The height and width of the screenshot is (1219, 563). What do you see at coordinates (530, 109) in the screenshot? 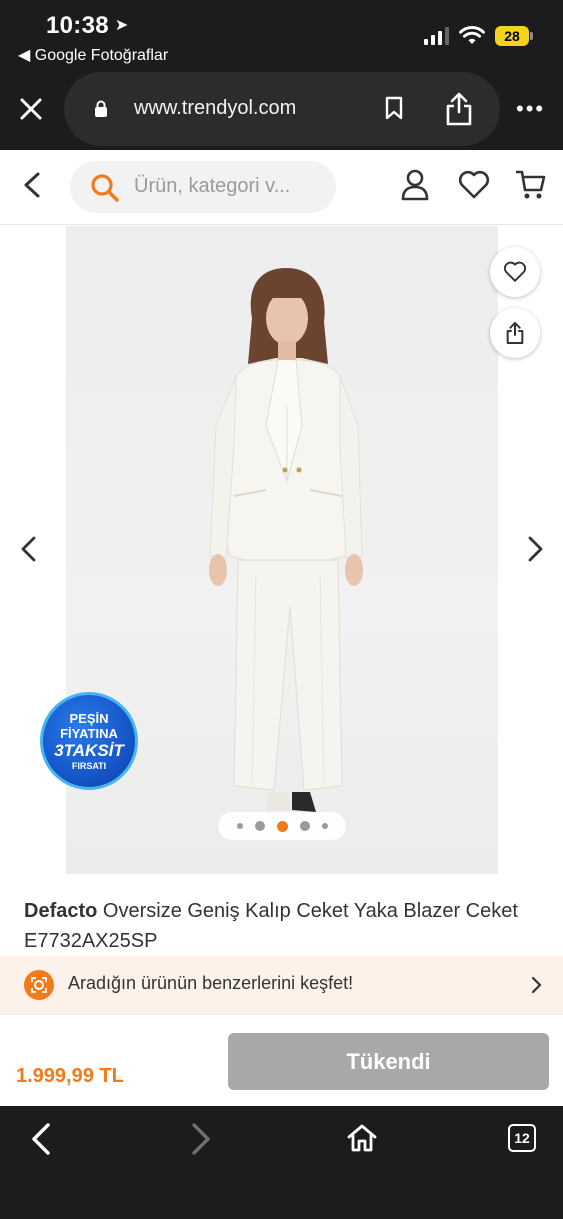
I see `more-options-icon: •••` at bounding box center [530, 109].